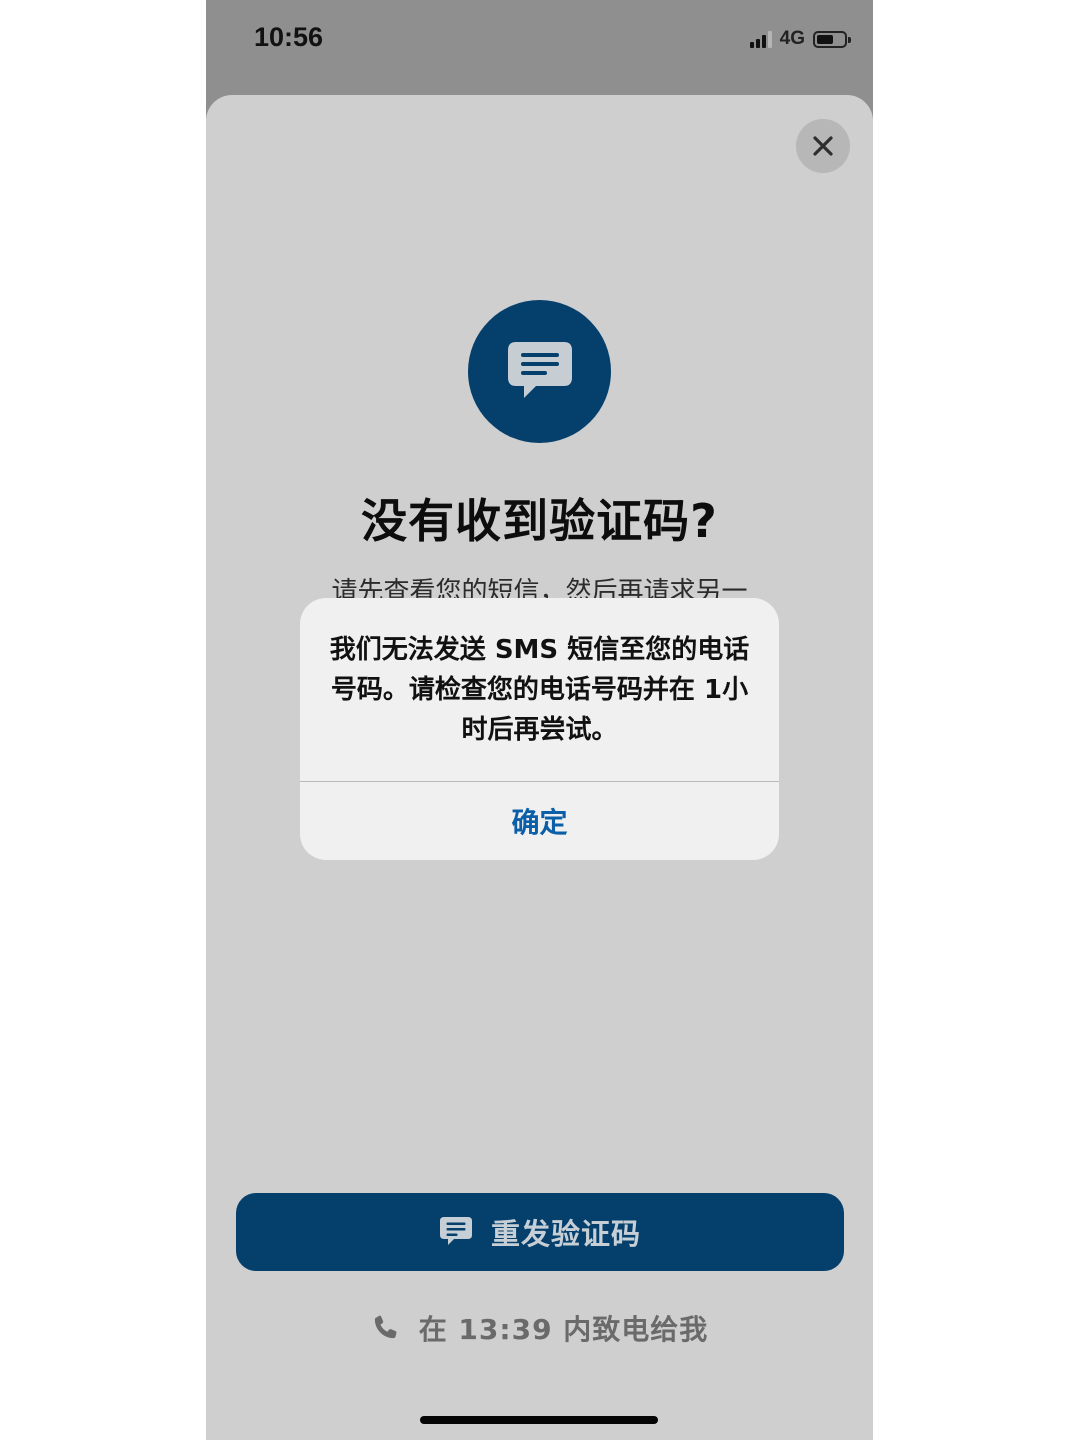 This screenshot has height=1440, width=1080. Describe the element at coordinates (539, 1420) in the screenshot. I see `home-indicator` at that location.